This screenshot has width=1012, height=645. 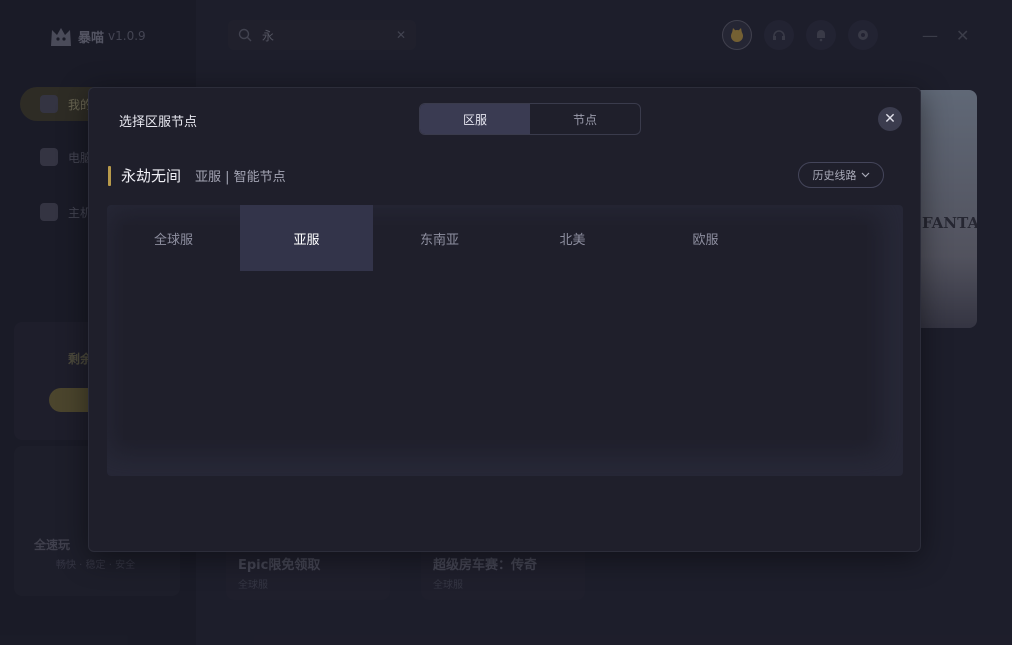 I want to click on history-route-button: 历史线路, so click(x=841, y=175).